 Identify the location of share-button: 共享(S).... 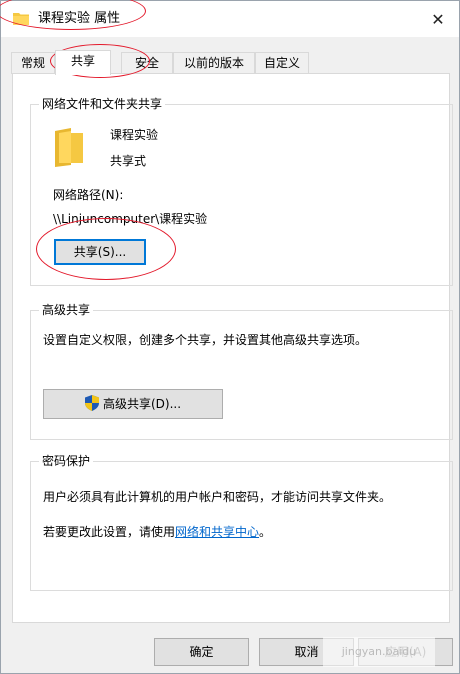
(100, 252).